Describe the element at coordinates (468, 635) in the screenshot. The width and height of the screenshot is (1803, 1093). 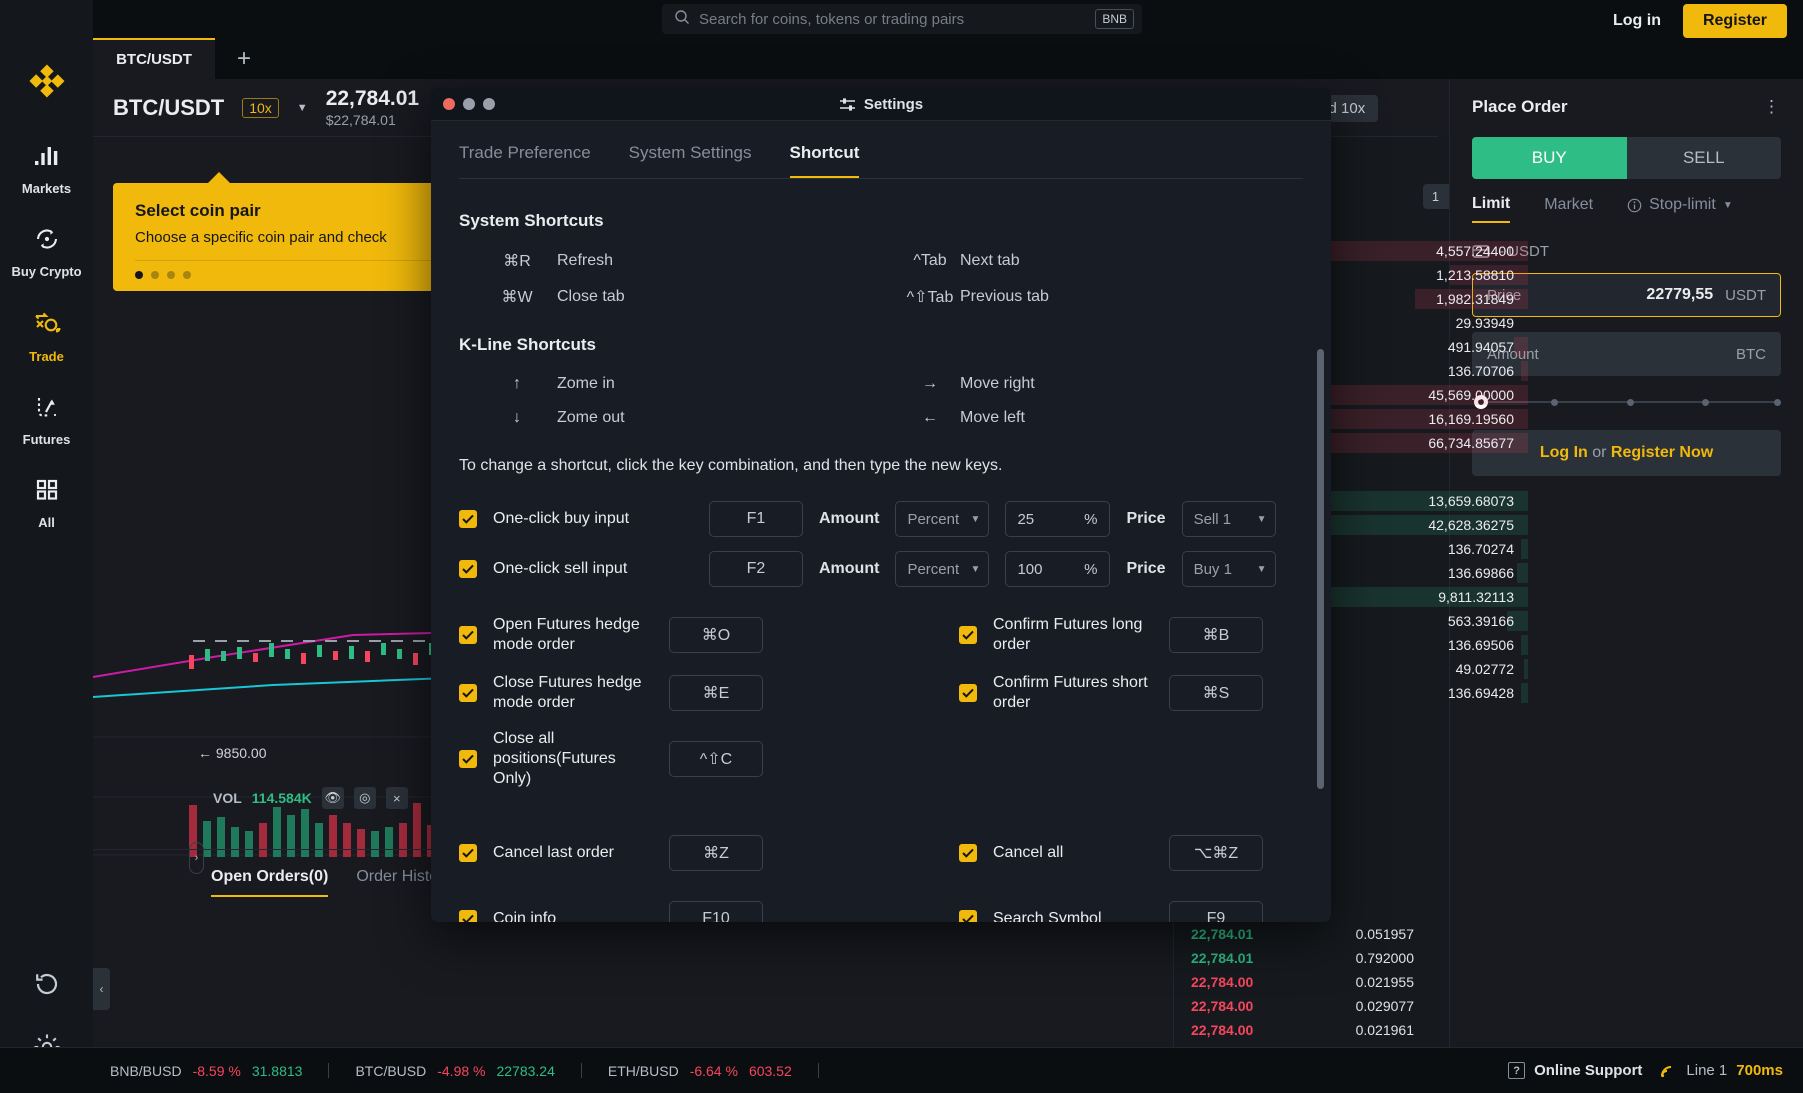
I see `open-hedge-checkbox` at that location.